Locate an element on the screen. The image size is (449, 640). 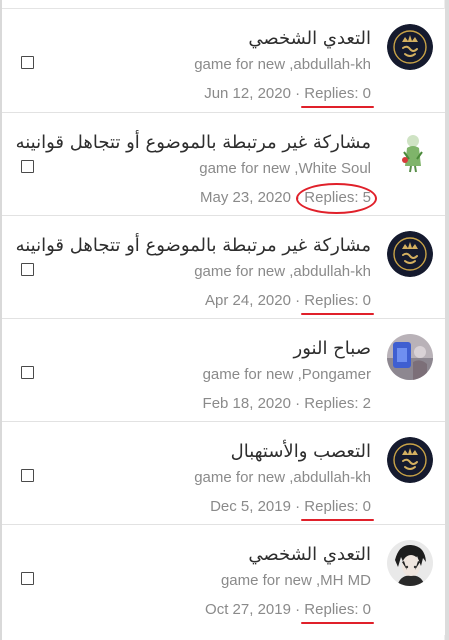
topic-meta: Dec 5, 2019 · Replies: 0 is located at coordinates (207, 508).